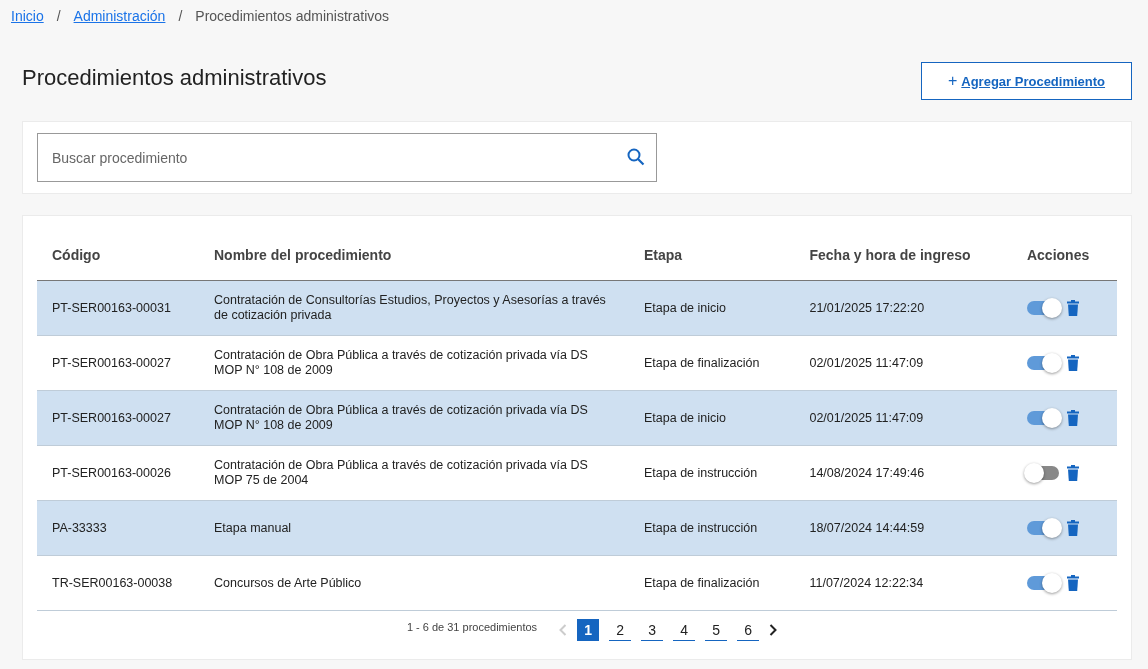 The image size is (1148, 669). What do you see at coordinates (636, 157) in the screenshot?
I see `search-icon` at bounding box center [636, 157].